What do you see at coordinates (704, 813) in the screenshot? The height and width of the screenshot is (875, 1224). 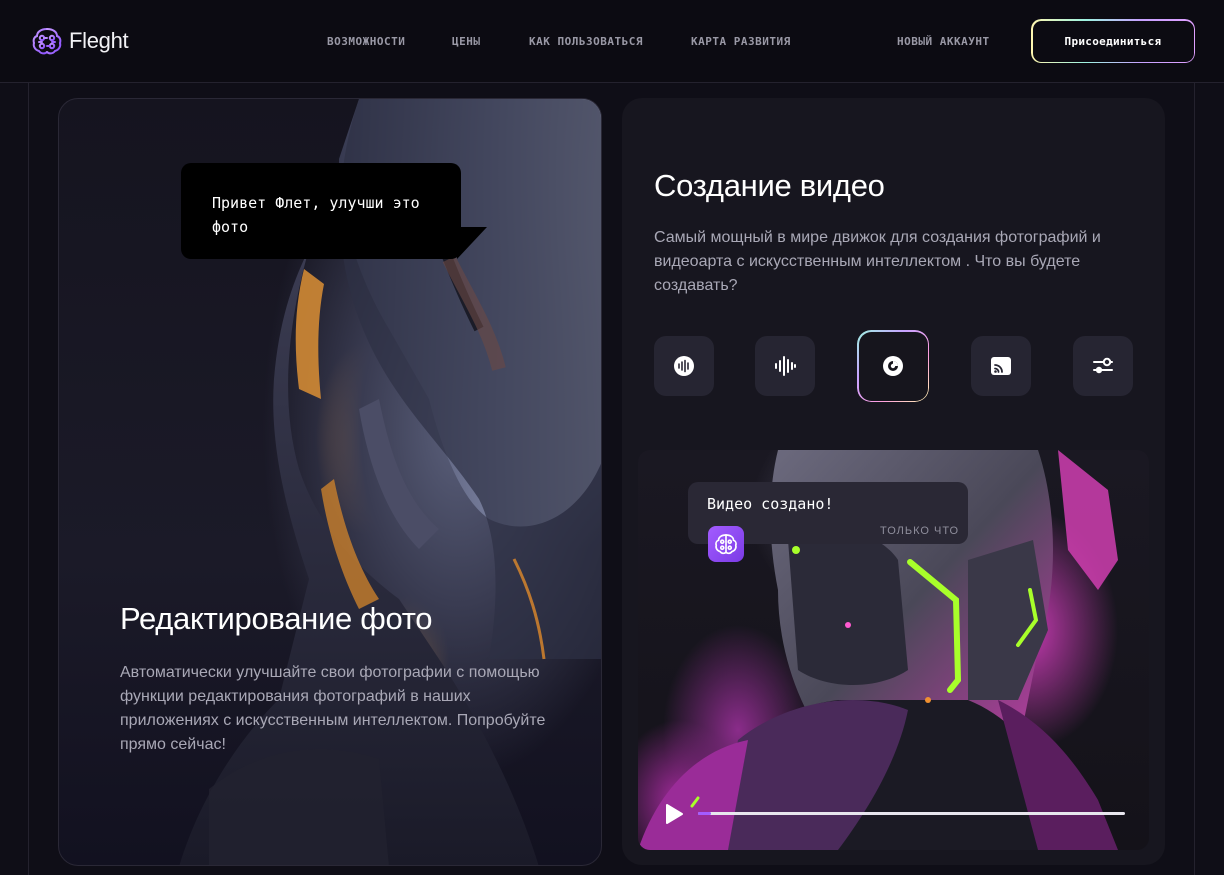 I see `video-progress-fill` at bounding box center [704, 813].